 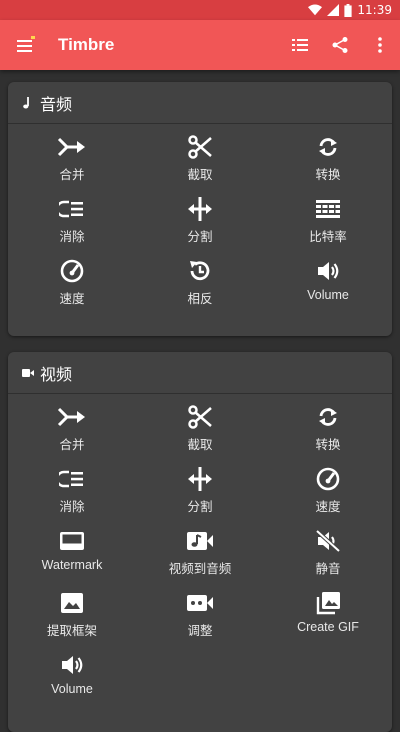 I want to click on video-card-header: 视频, so click(x=200, y=373).